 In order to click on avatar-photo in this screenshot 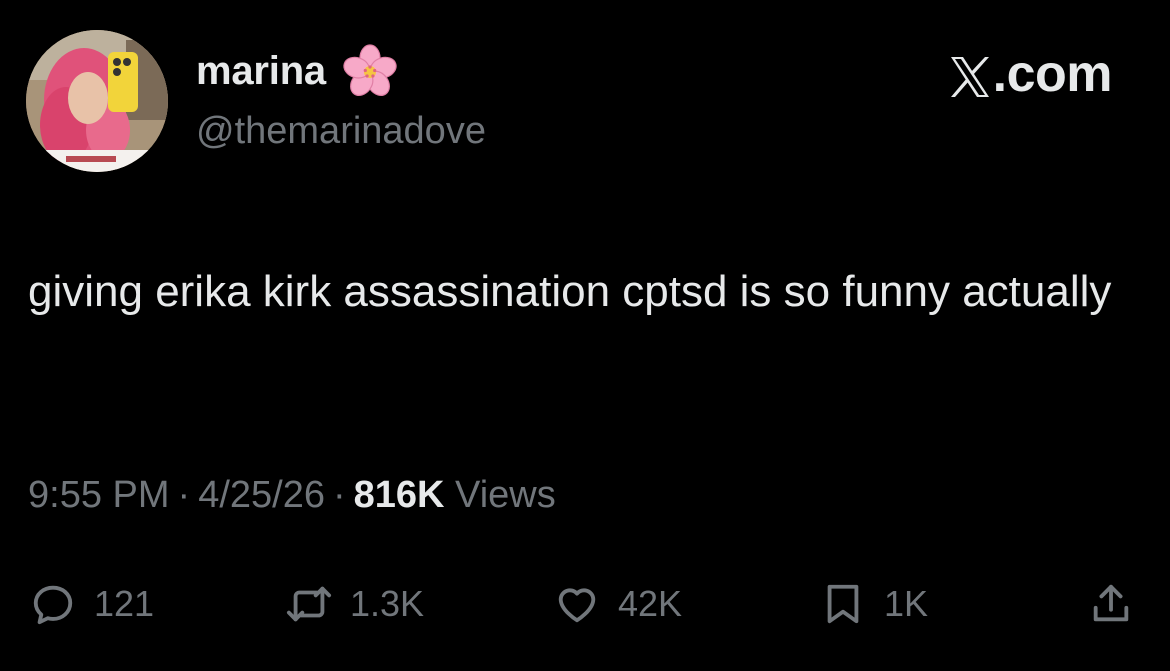, I will do `click(97, 101)`.